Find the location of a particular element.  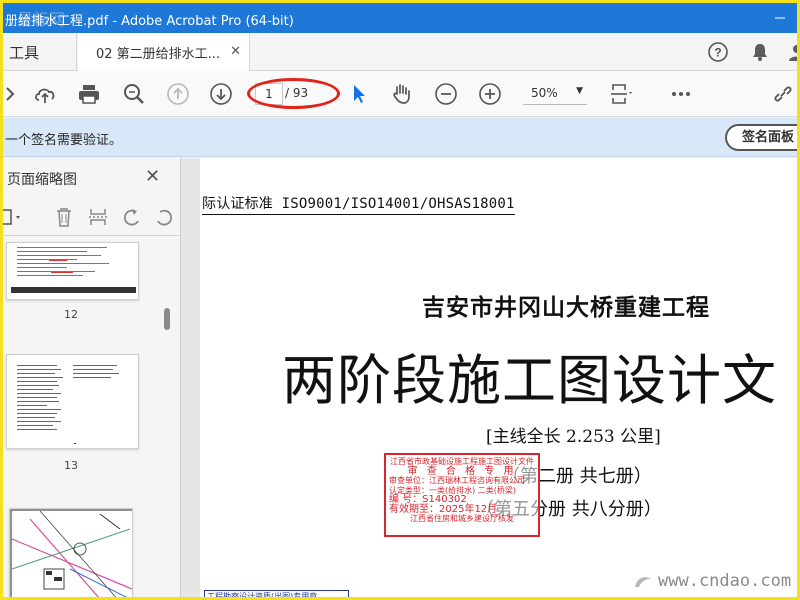

design-seal-label: 工程勘察设计资质(出图)专用章 is located at coordinates (276, 593).